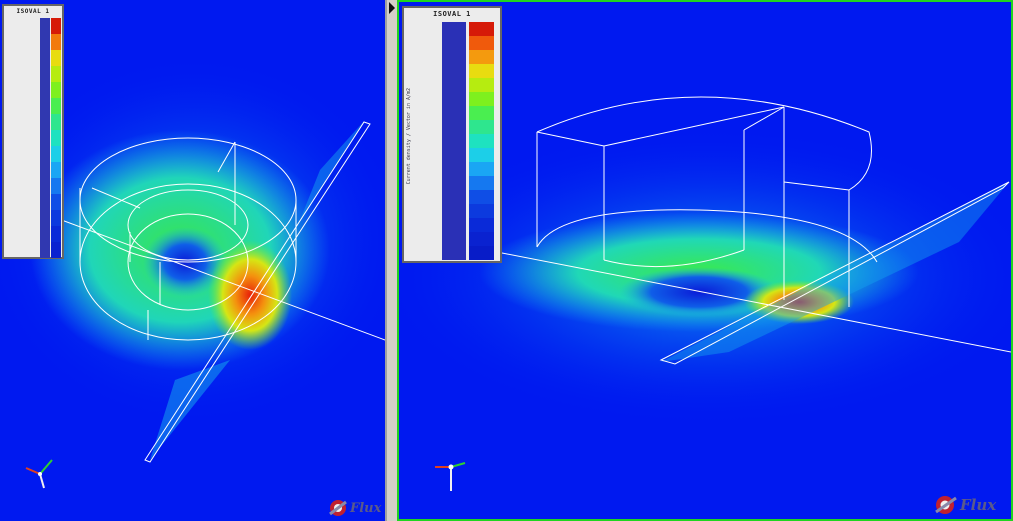  What do you see at coordinates (366, 508) in the screenshot?
I see `left-flux-logo-text: Flux` at bounding box center [366, 508].